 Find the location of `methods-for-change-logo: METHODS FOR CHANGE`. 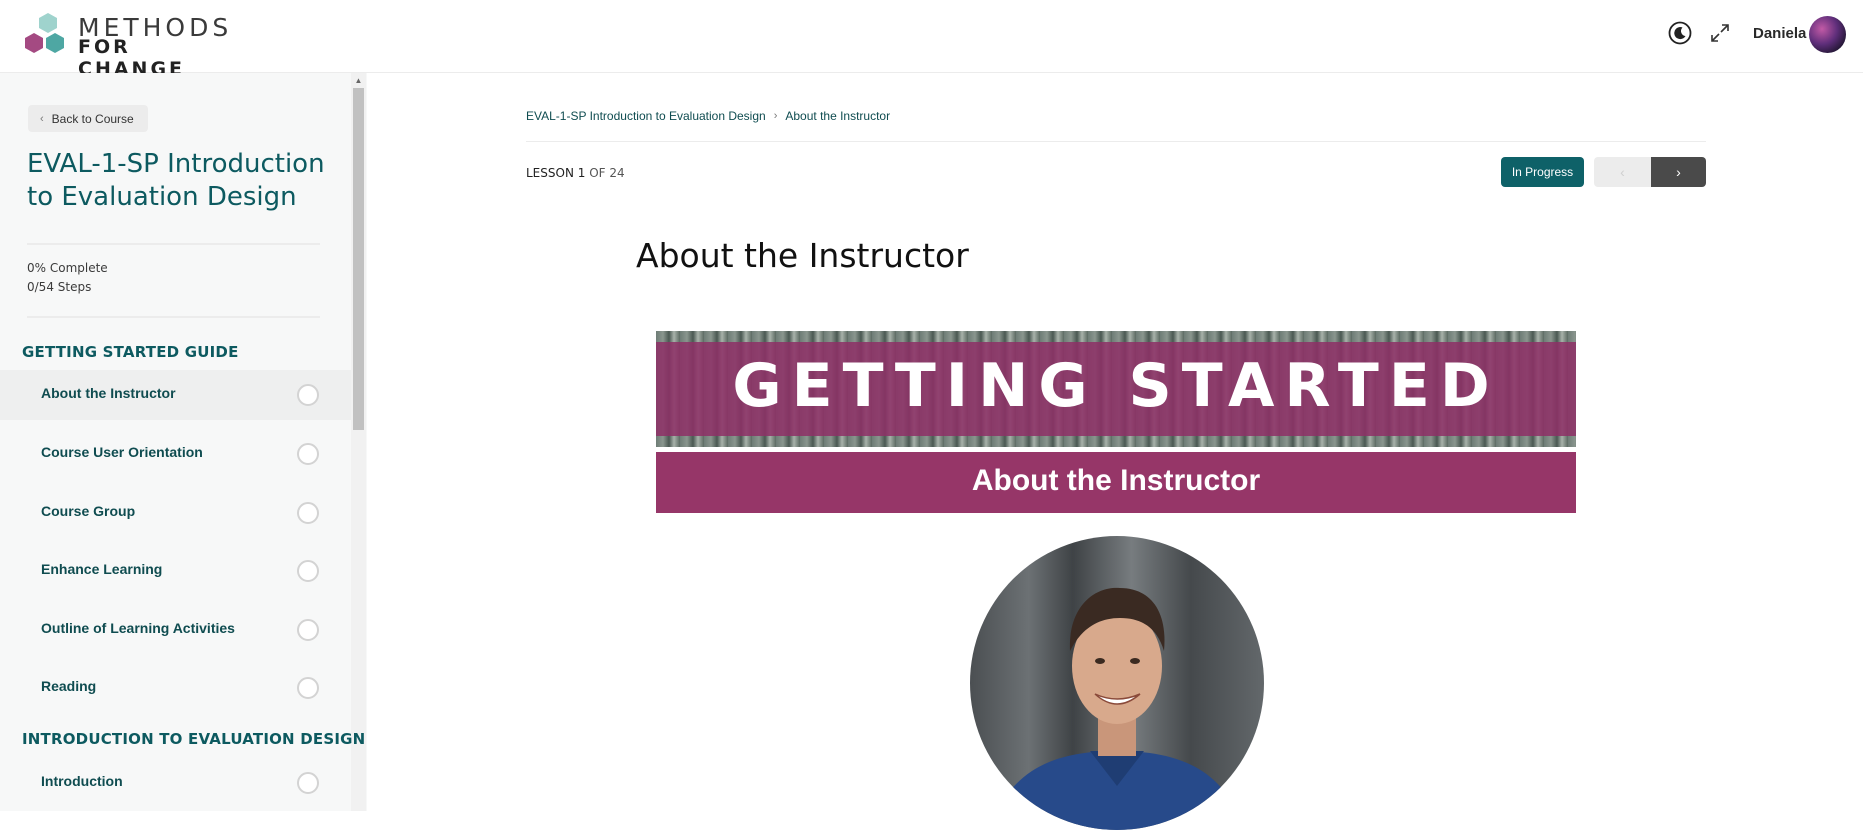

methods-for-change-logo: METHODS FOR CHANGE is located at coordinates (125, 46).